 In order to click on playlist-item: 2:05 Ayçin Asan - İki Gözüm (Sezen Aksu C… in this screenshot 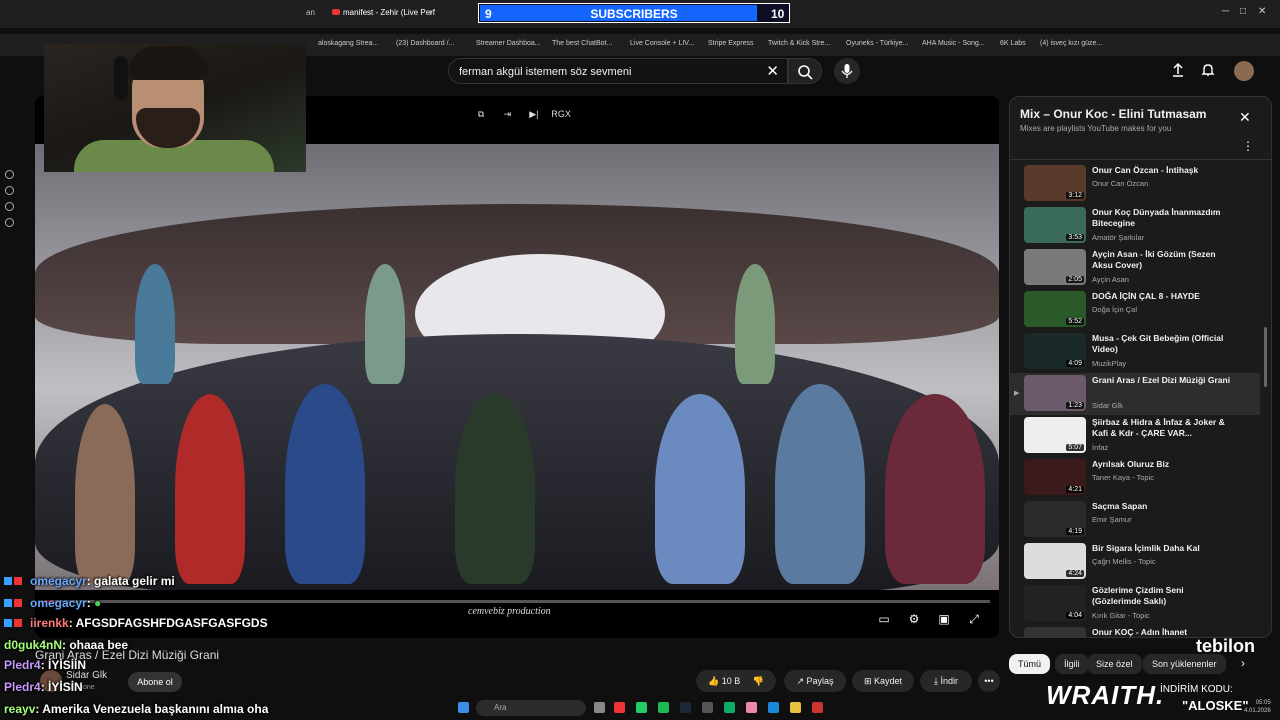, I will do `click(1135, 268)`.